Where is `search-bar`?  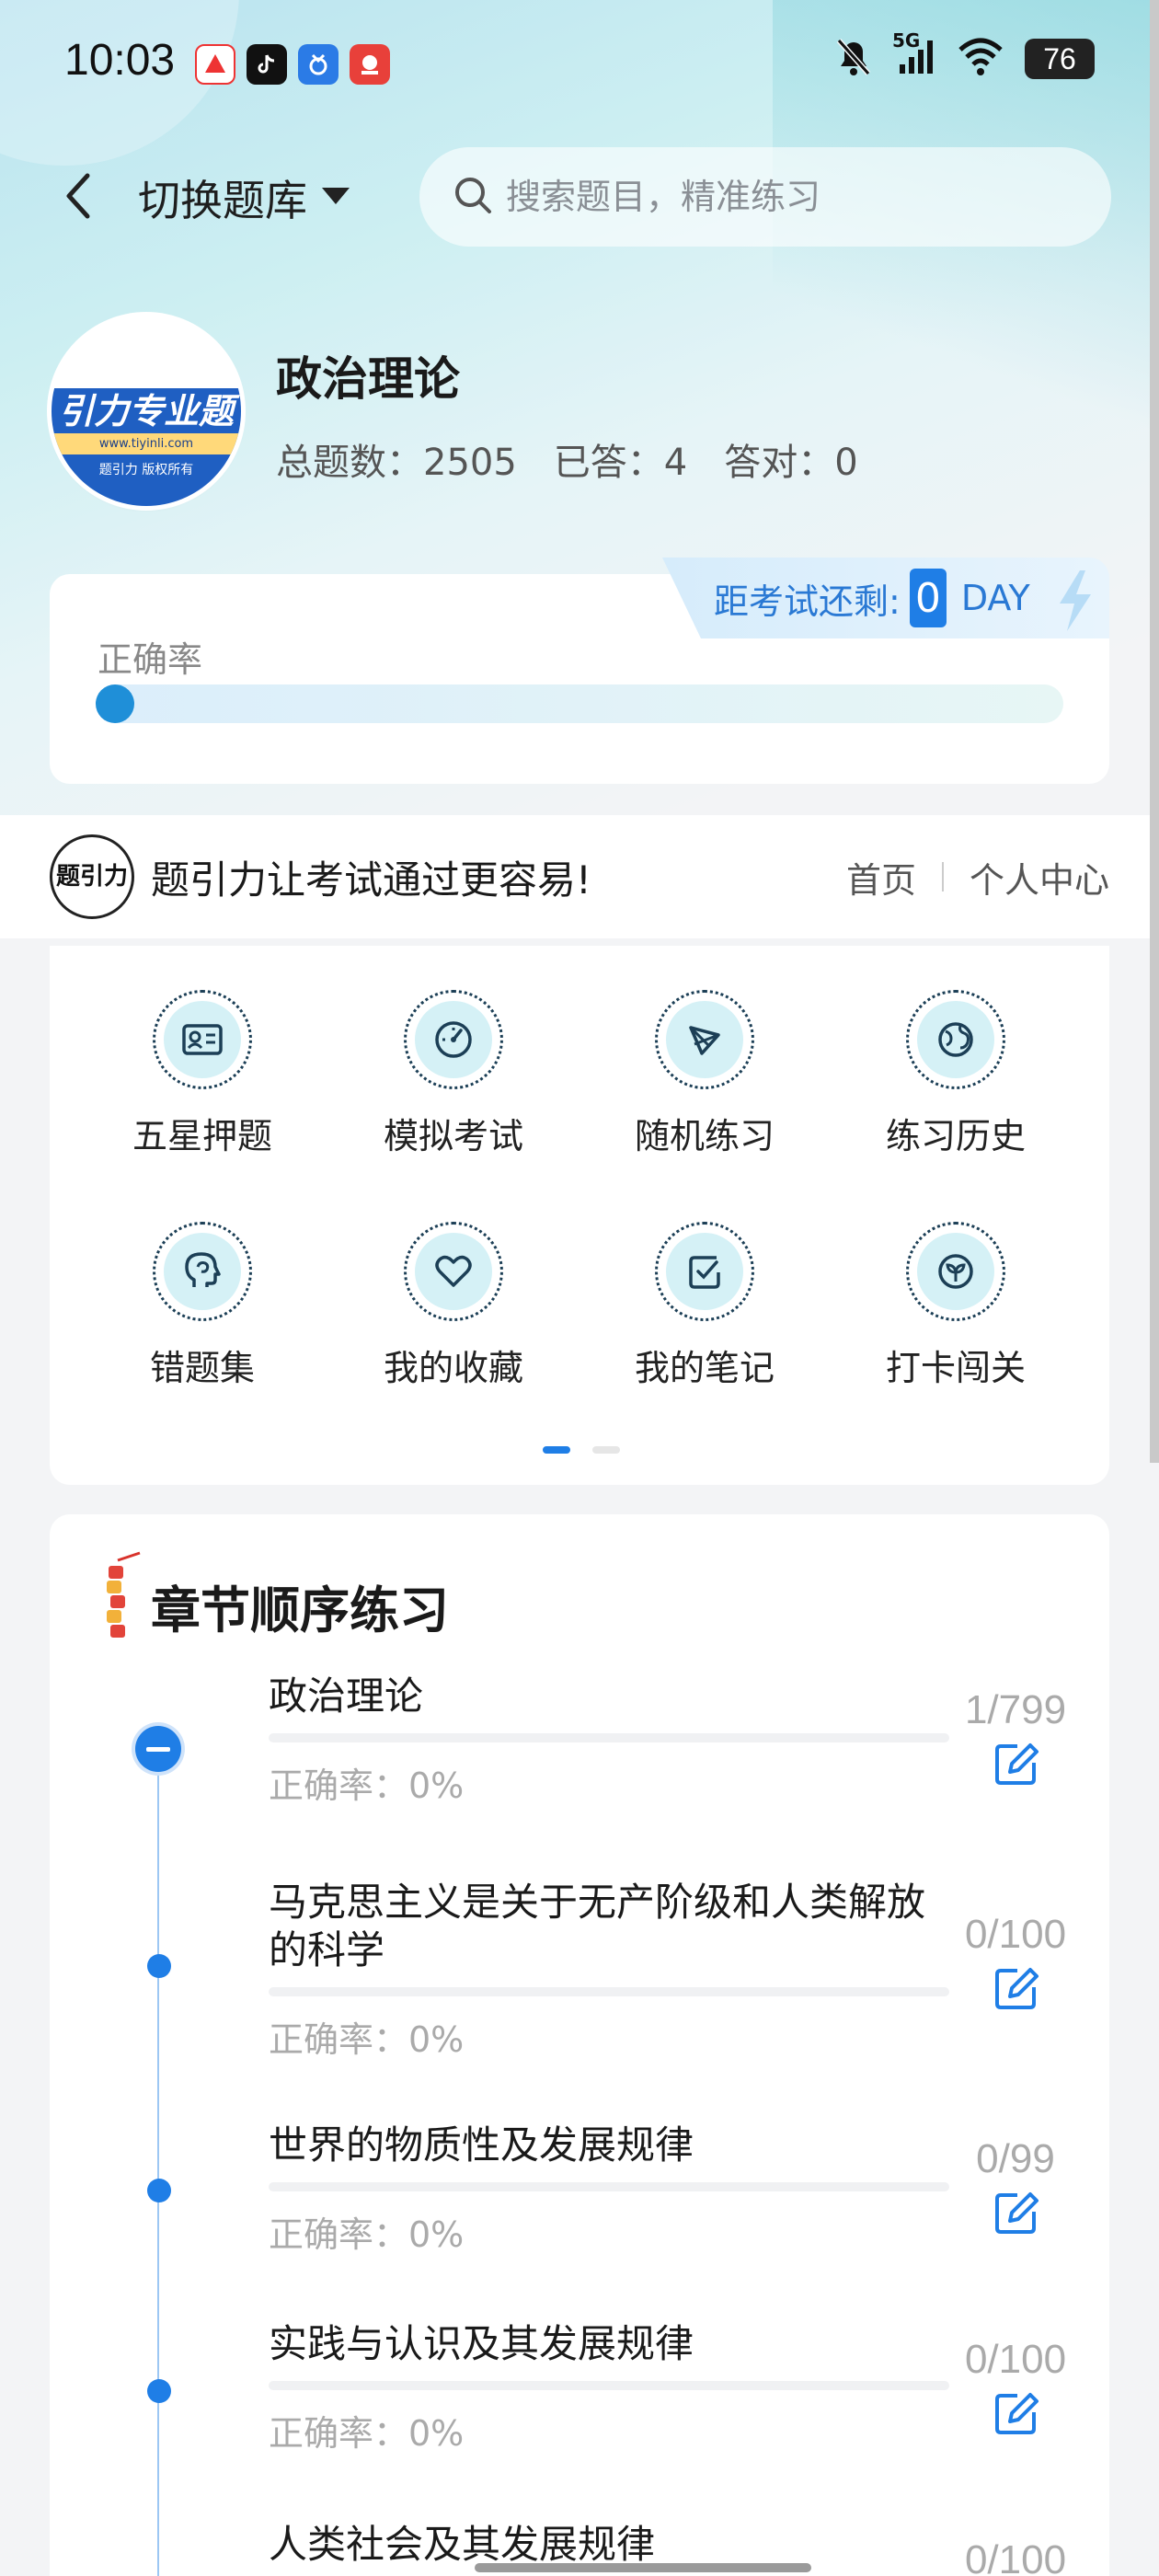
search-bar is located at coordinates (765, 197).